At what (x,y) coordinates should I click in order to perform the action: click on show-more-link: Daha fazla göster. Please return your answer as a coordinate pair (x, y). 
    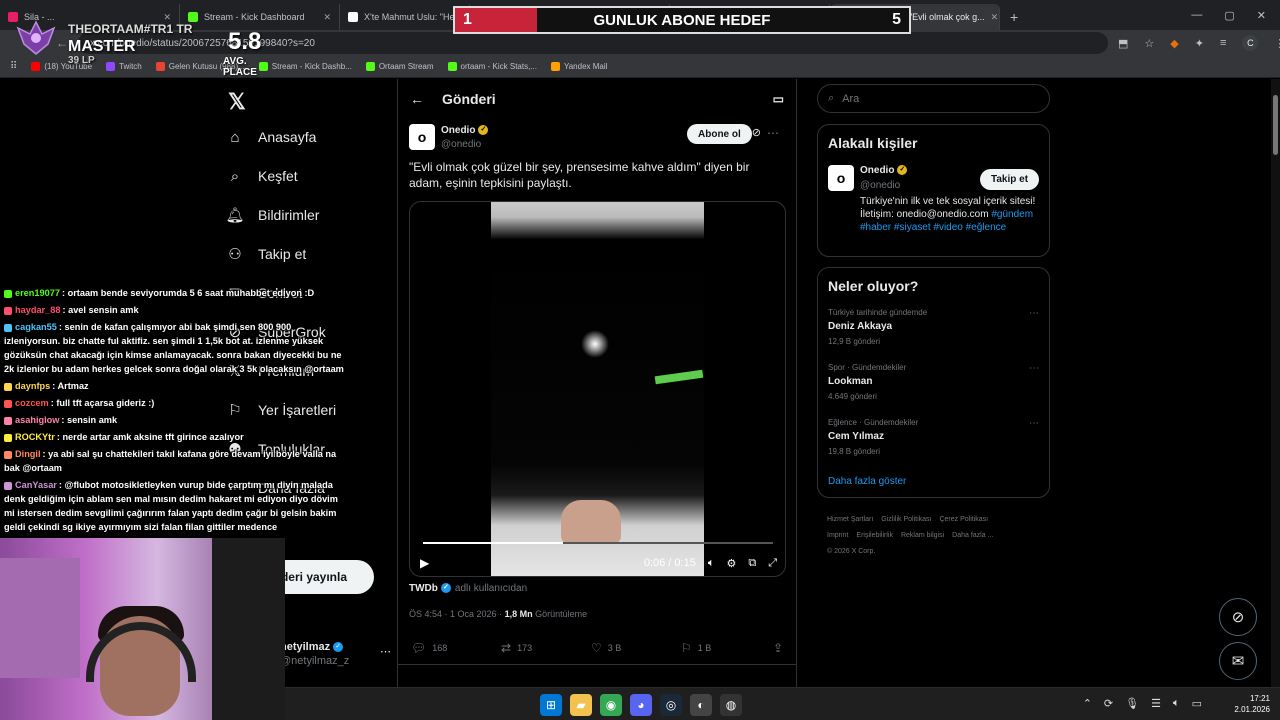
    Looking at the image, I should click on (867, 481).